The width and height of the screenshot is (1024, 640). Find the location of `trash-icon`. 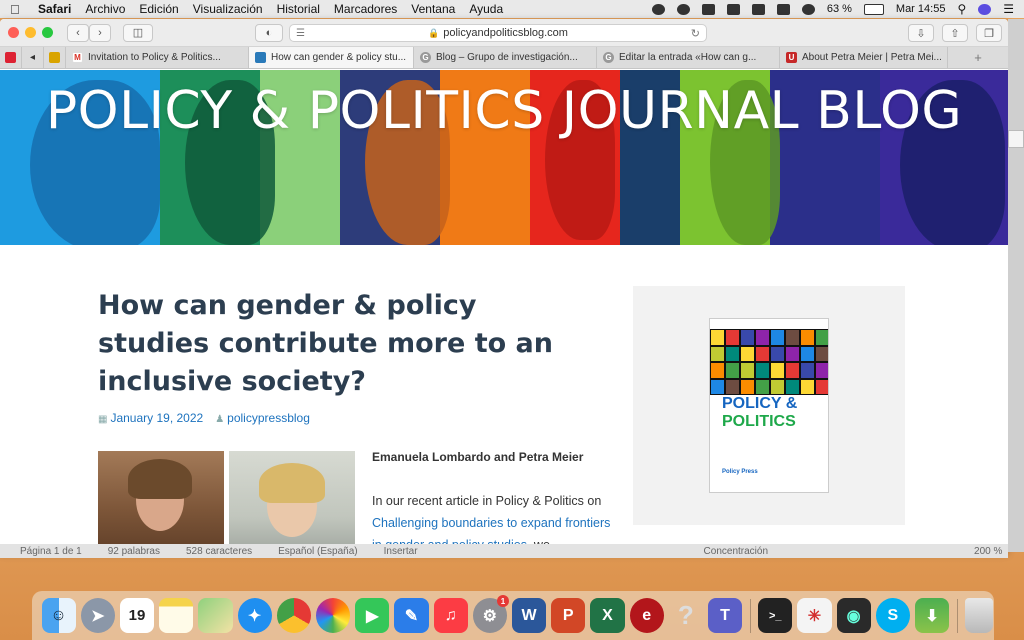

trash-icon is located at coordinates (979, 615).